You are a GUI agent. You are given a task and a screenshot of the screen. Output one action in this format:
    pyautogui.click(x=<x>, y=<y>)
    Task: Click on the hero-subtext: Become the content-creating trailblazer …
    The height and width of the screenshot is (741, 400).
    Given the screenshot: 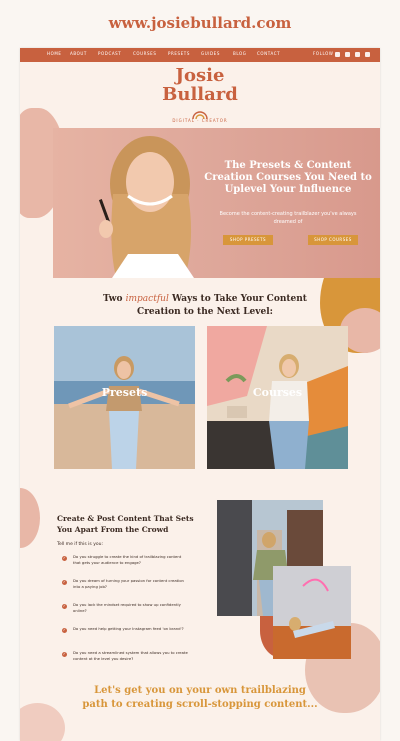 What is the action you would take?
    pyautogui.click(x=288, y=218)
    